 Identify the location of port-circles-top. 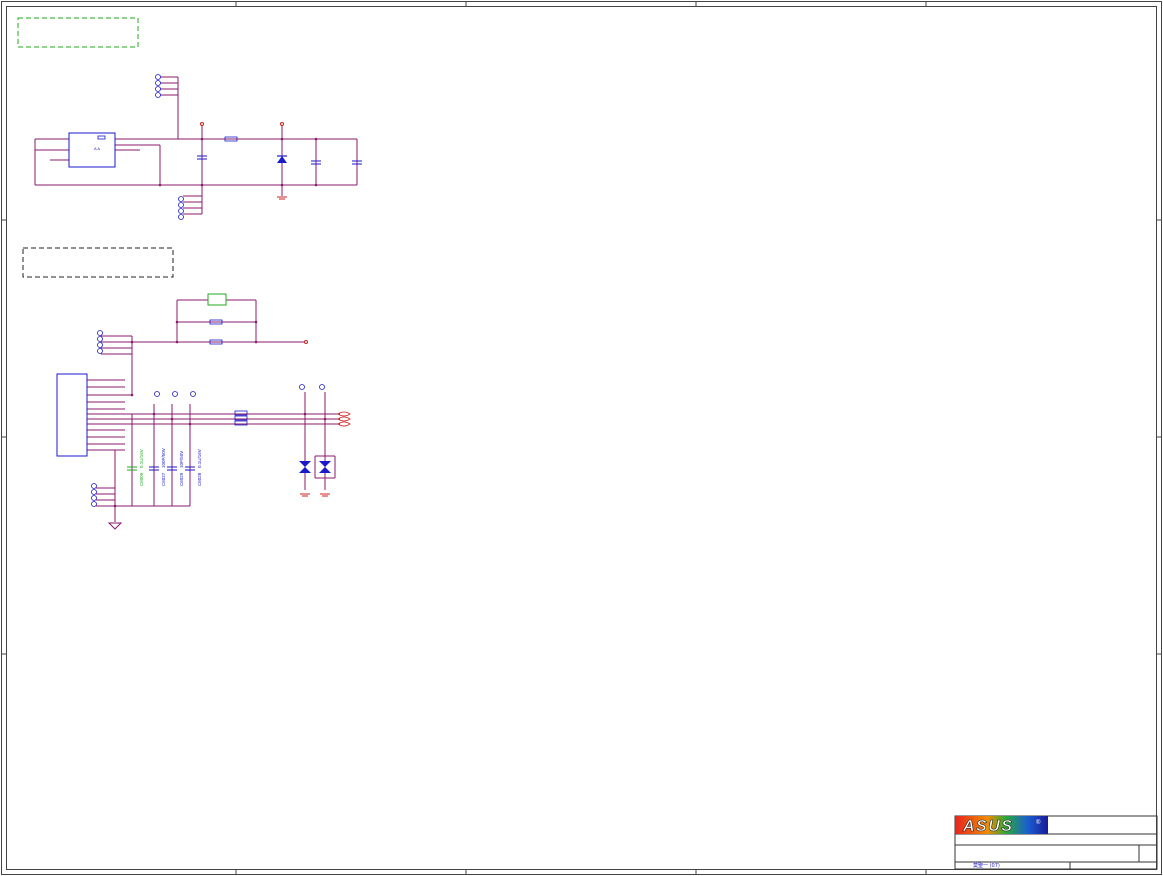
(158, 86).